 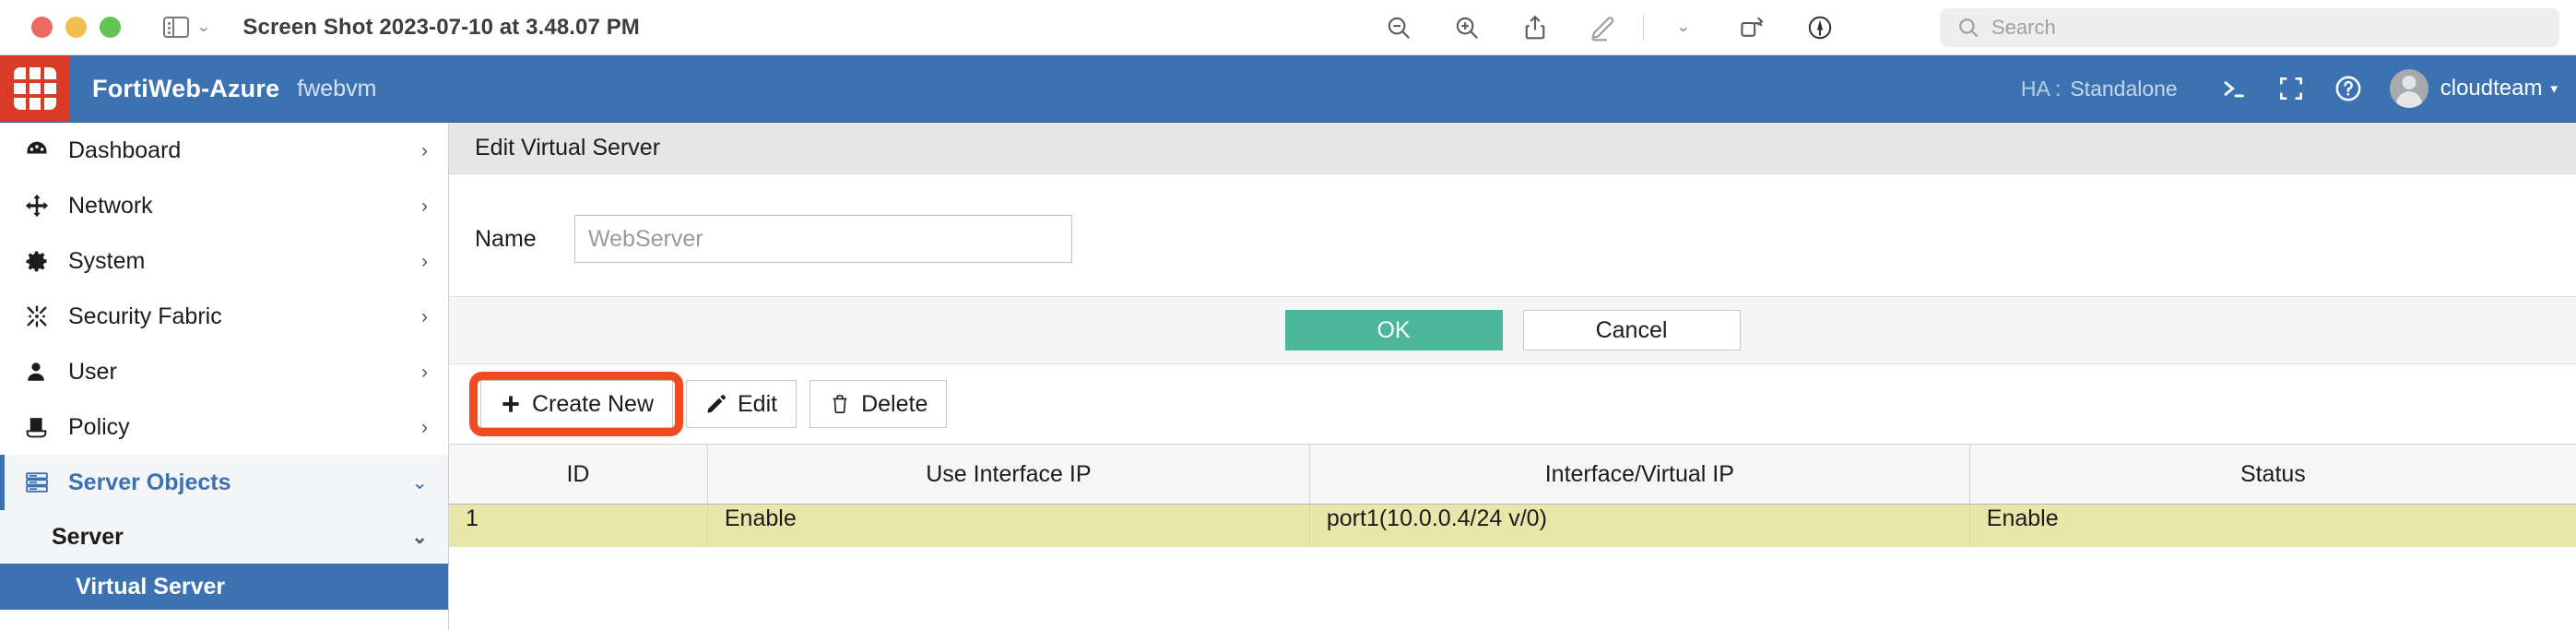 I want to click on search-placeholder: Search, so click(x=2023, y=27).